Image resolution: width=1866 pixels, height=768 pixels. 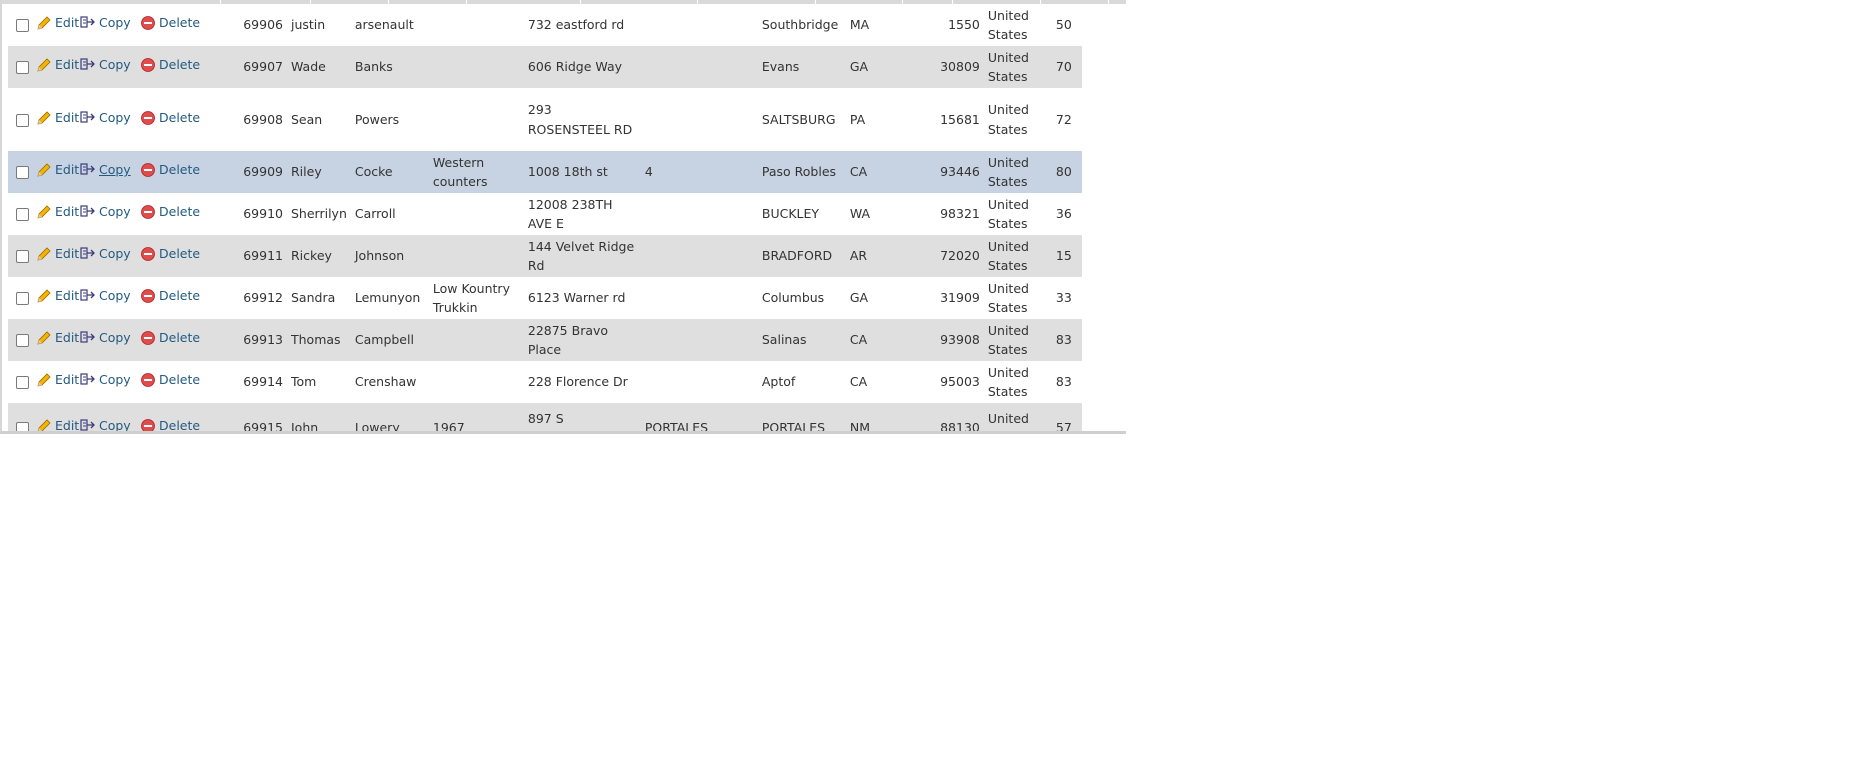 What do you see at coordinates (319, 25) in the screenshot?
I see `first-name-cell: justin` at bounding box center [319, 25].